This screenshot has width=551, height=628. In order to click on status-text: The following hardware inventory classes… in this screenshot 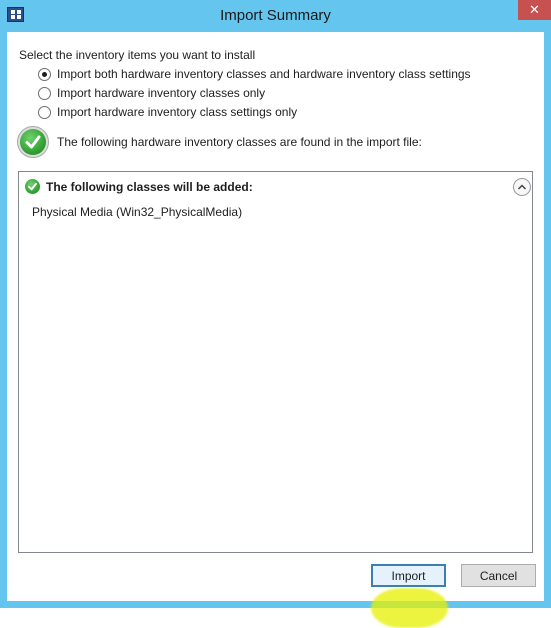, I will do `click(239, 142)`.